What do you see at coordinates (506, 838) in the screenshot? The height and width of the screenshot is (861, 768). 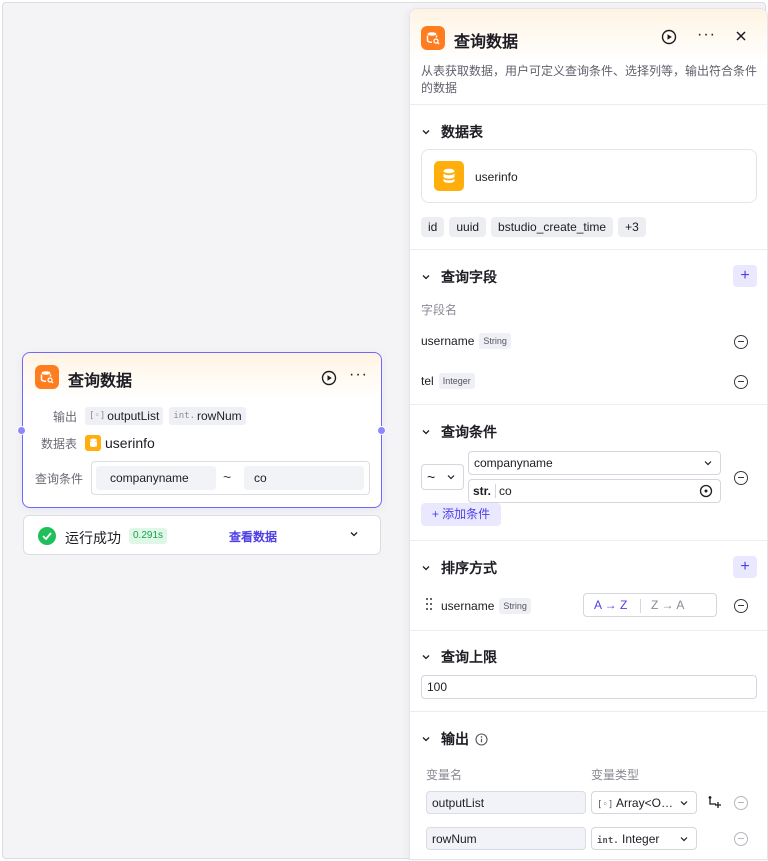 I see `output-var-name-input: rowNum` at bounding box center [506, 838].